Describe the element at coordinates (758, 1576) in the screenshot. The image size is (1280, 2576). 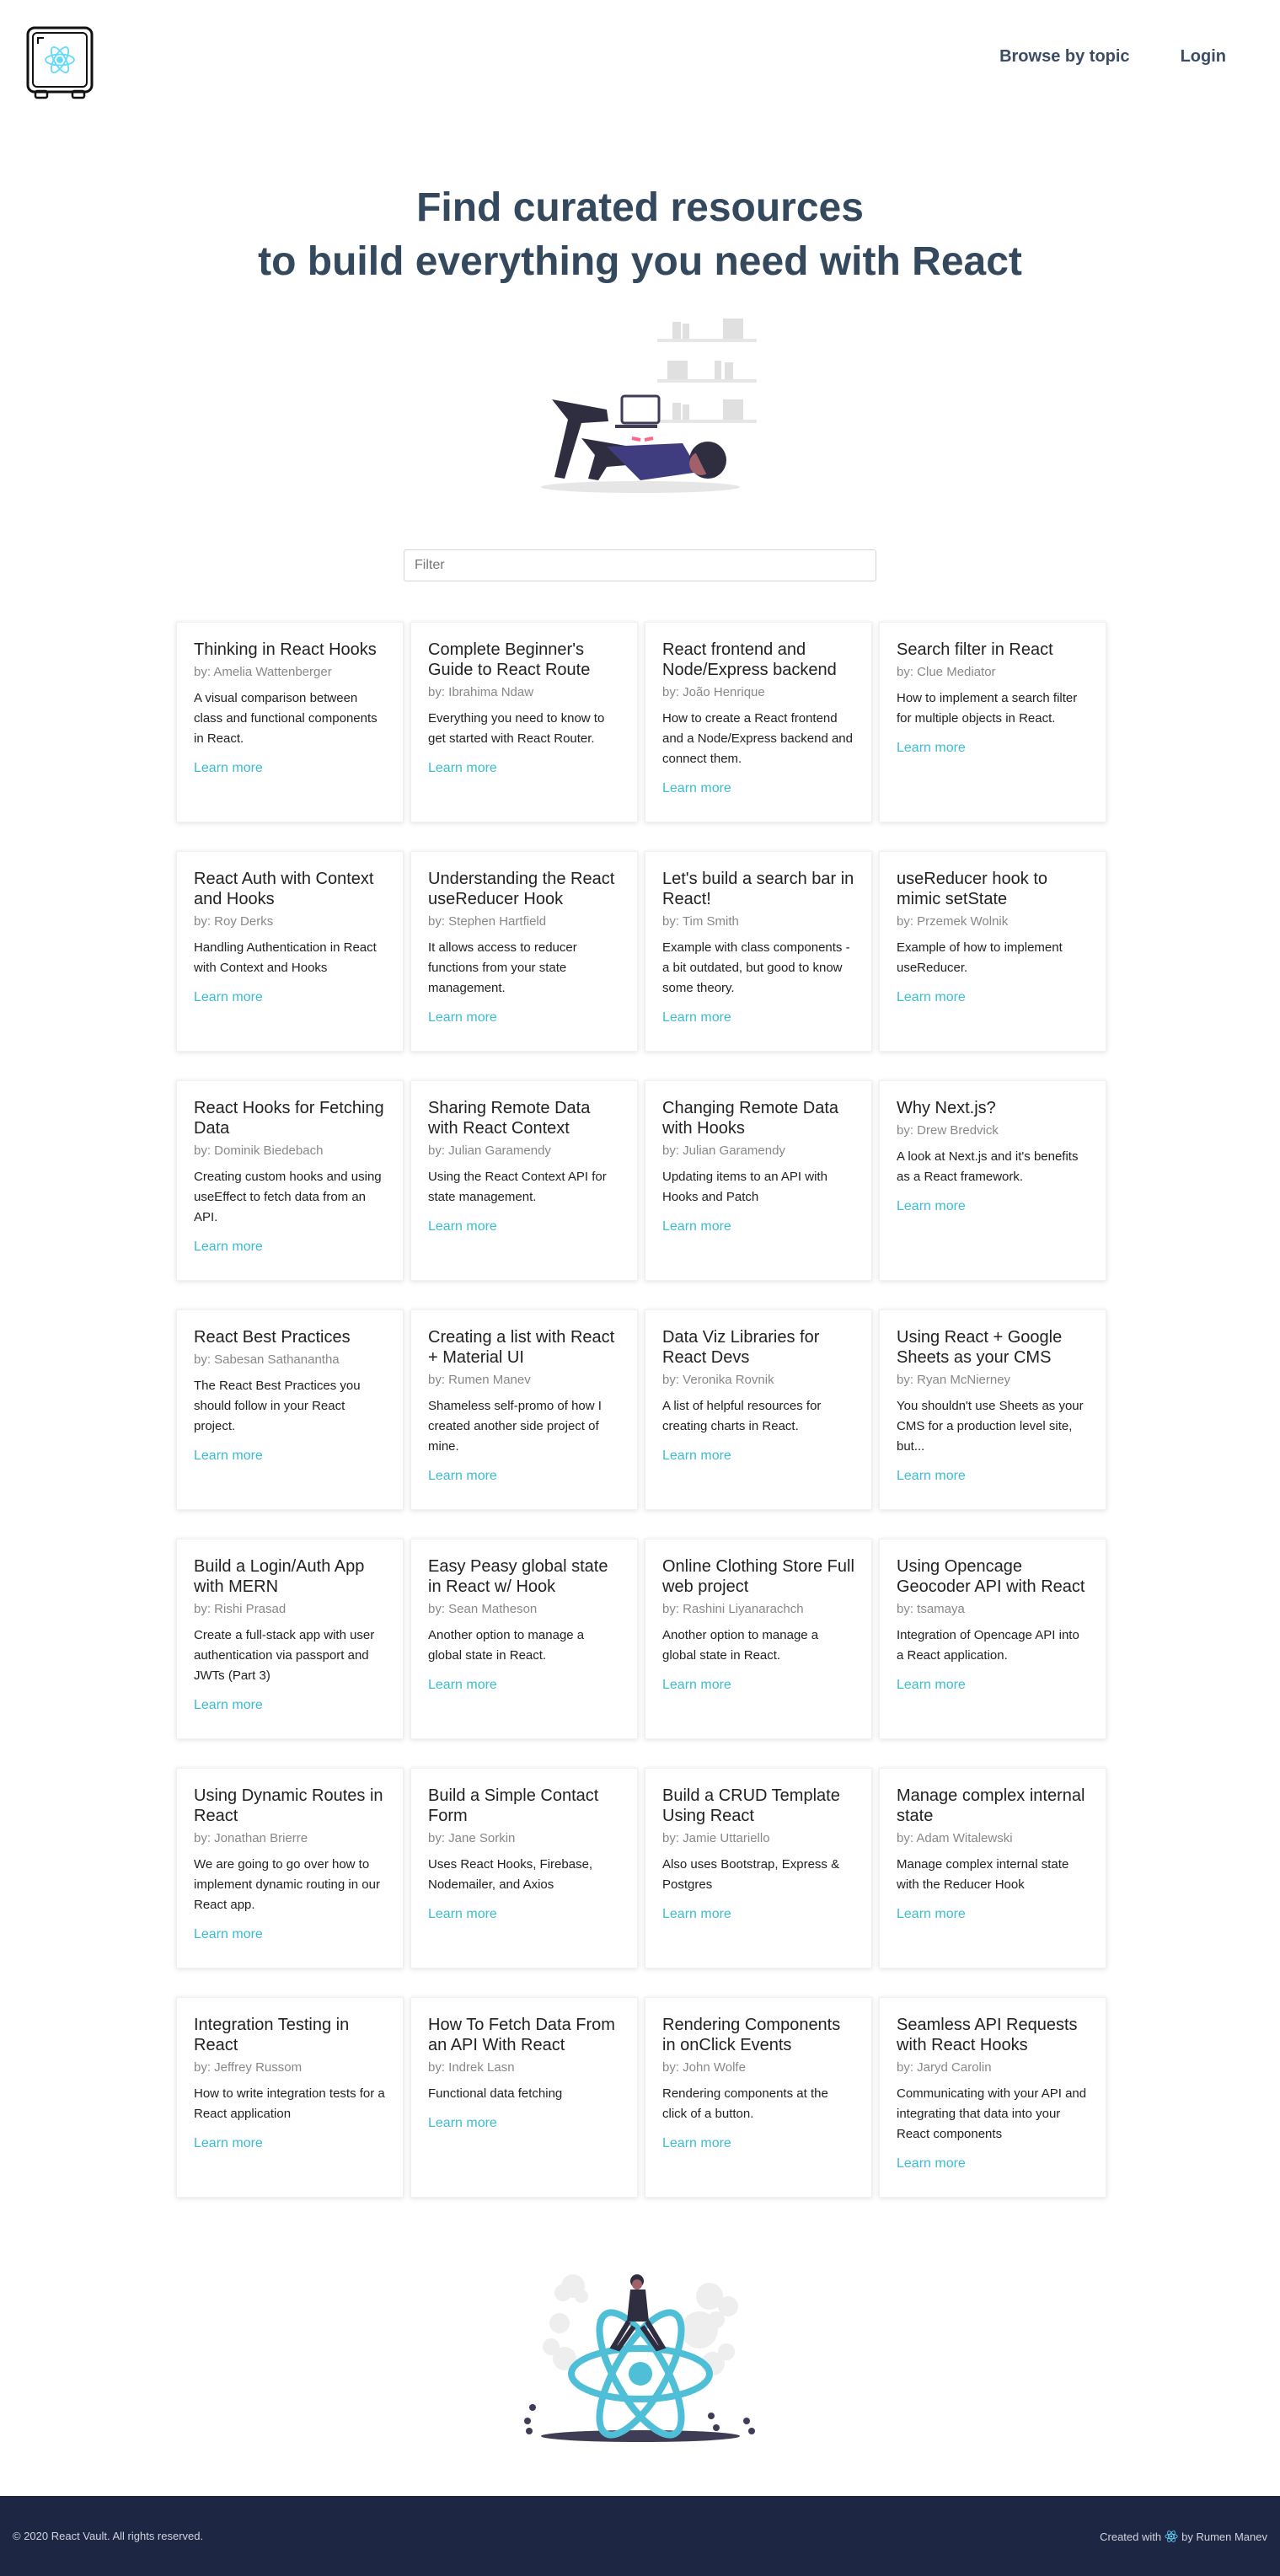
I see `card-title: Online Clothing Store Full web project` at that location.